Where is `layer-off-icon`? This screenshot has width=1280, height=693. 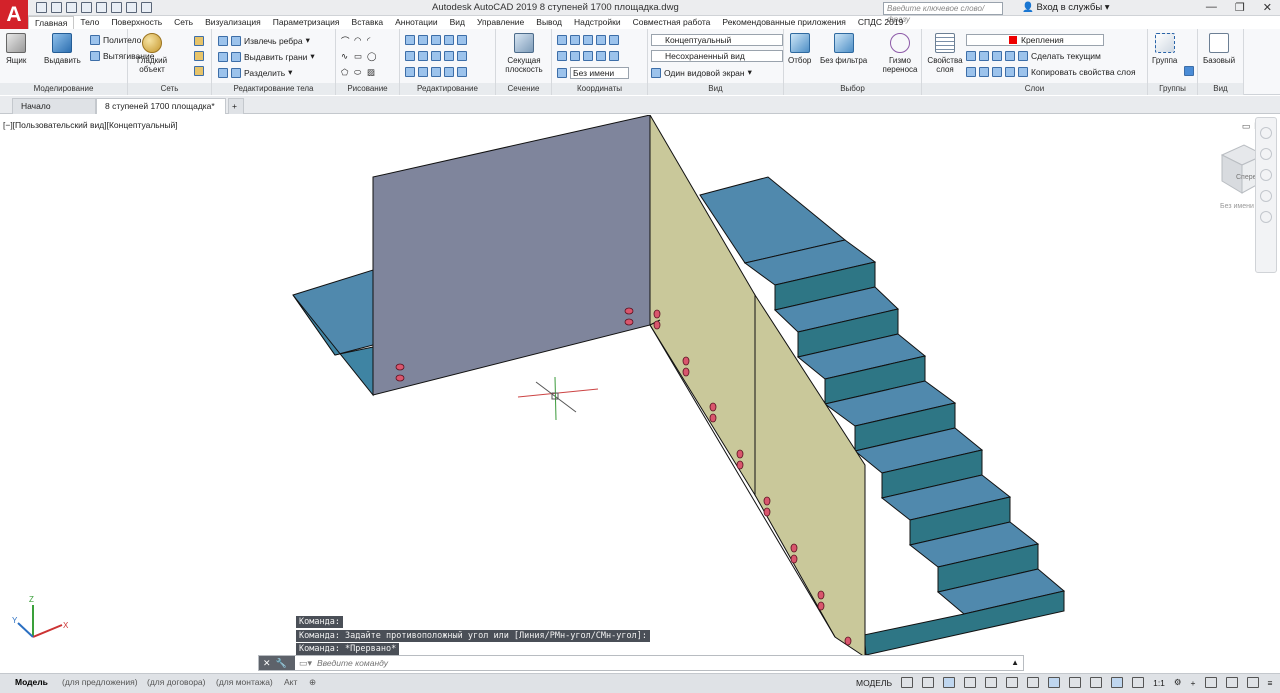 layer-off-icon is located at coordinates (971, 56).